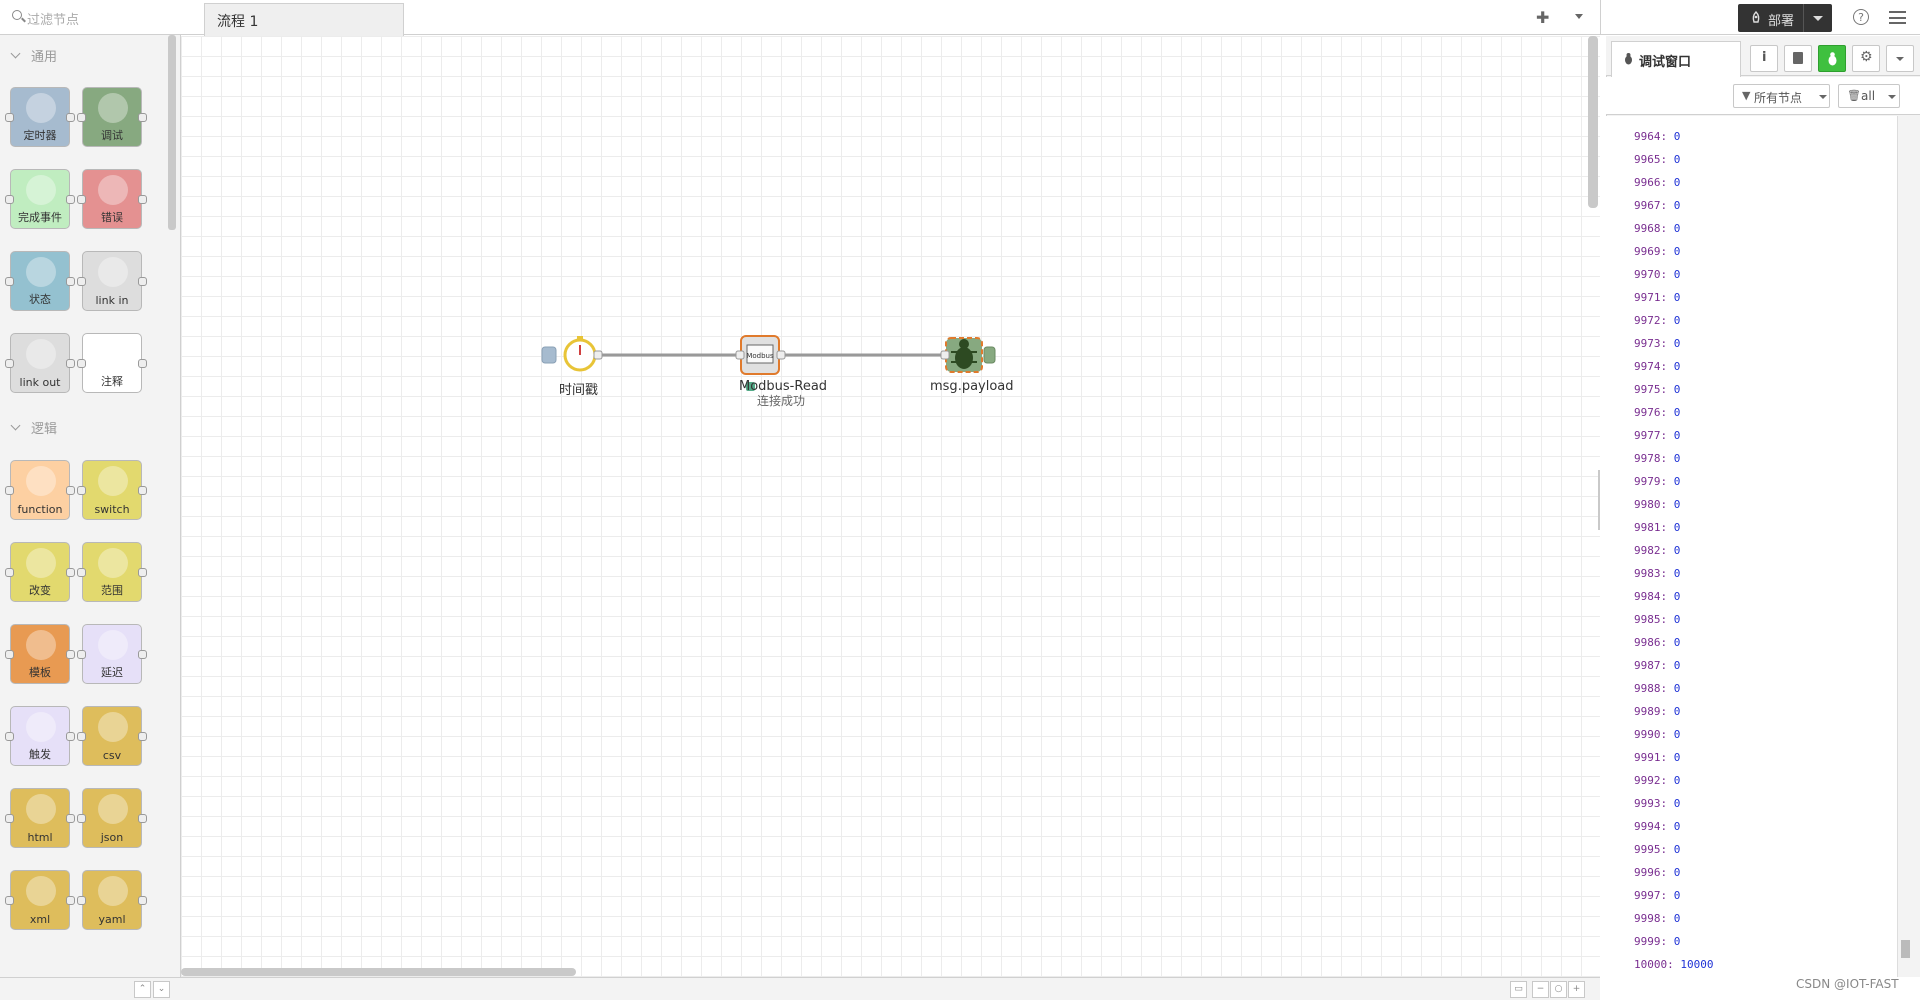 The image size is (1920, 1000). Describe the element at coordinates (1781, 96) in the screenshot. I see `debug-filter-select: ▼ 所有节点` at that location.